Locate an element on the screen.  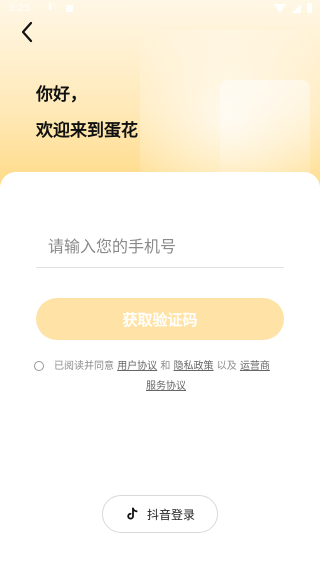
agreement-line-2: 服务协议 is located at coordinates (166, 387).